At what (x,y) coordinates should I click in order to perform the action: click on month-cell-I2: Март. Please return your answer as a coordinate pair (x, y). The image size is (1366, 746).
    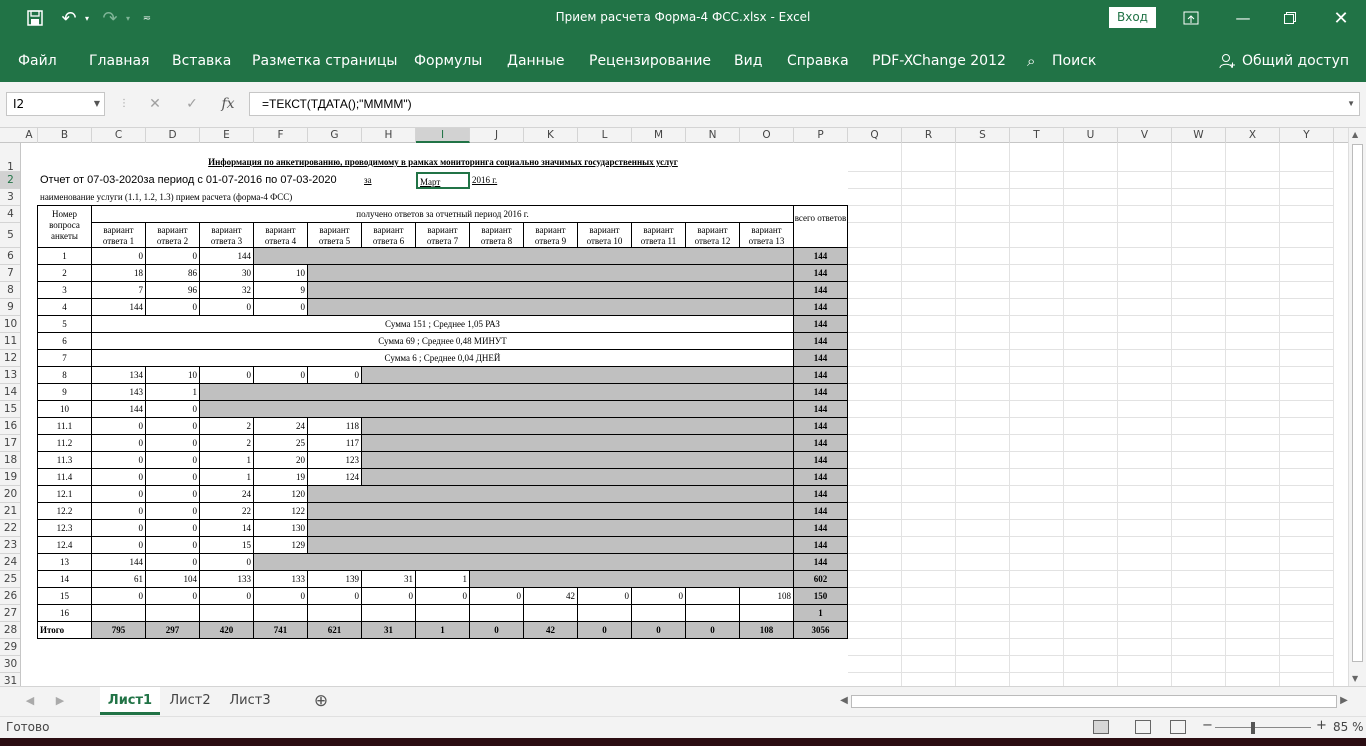
    Looking at the image, I should click on (443, 180).